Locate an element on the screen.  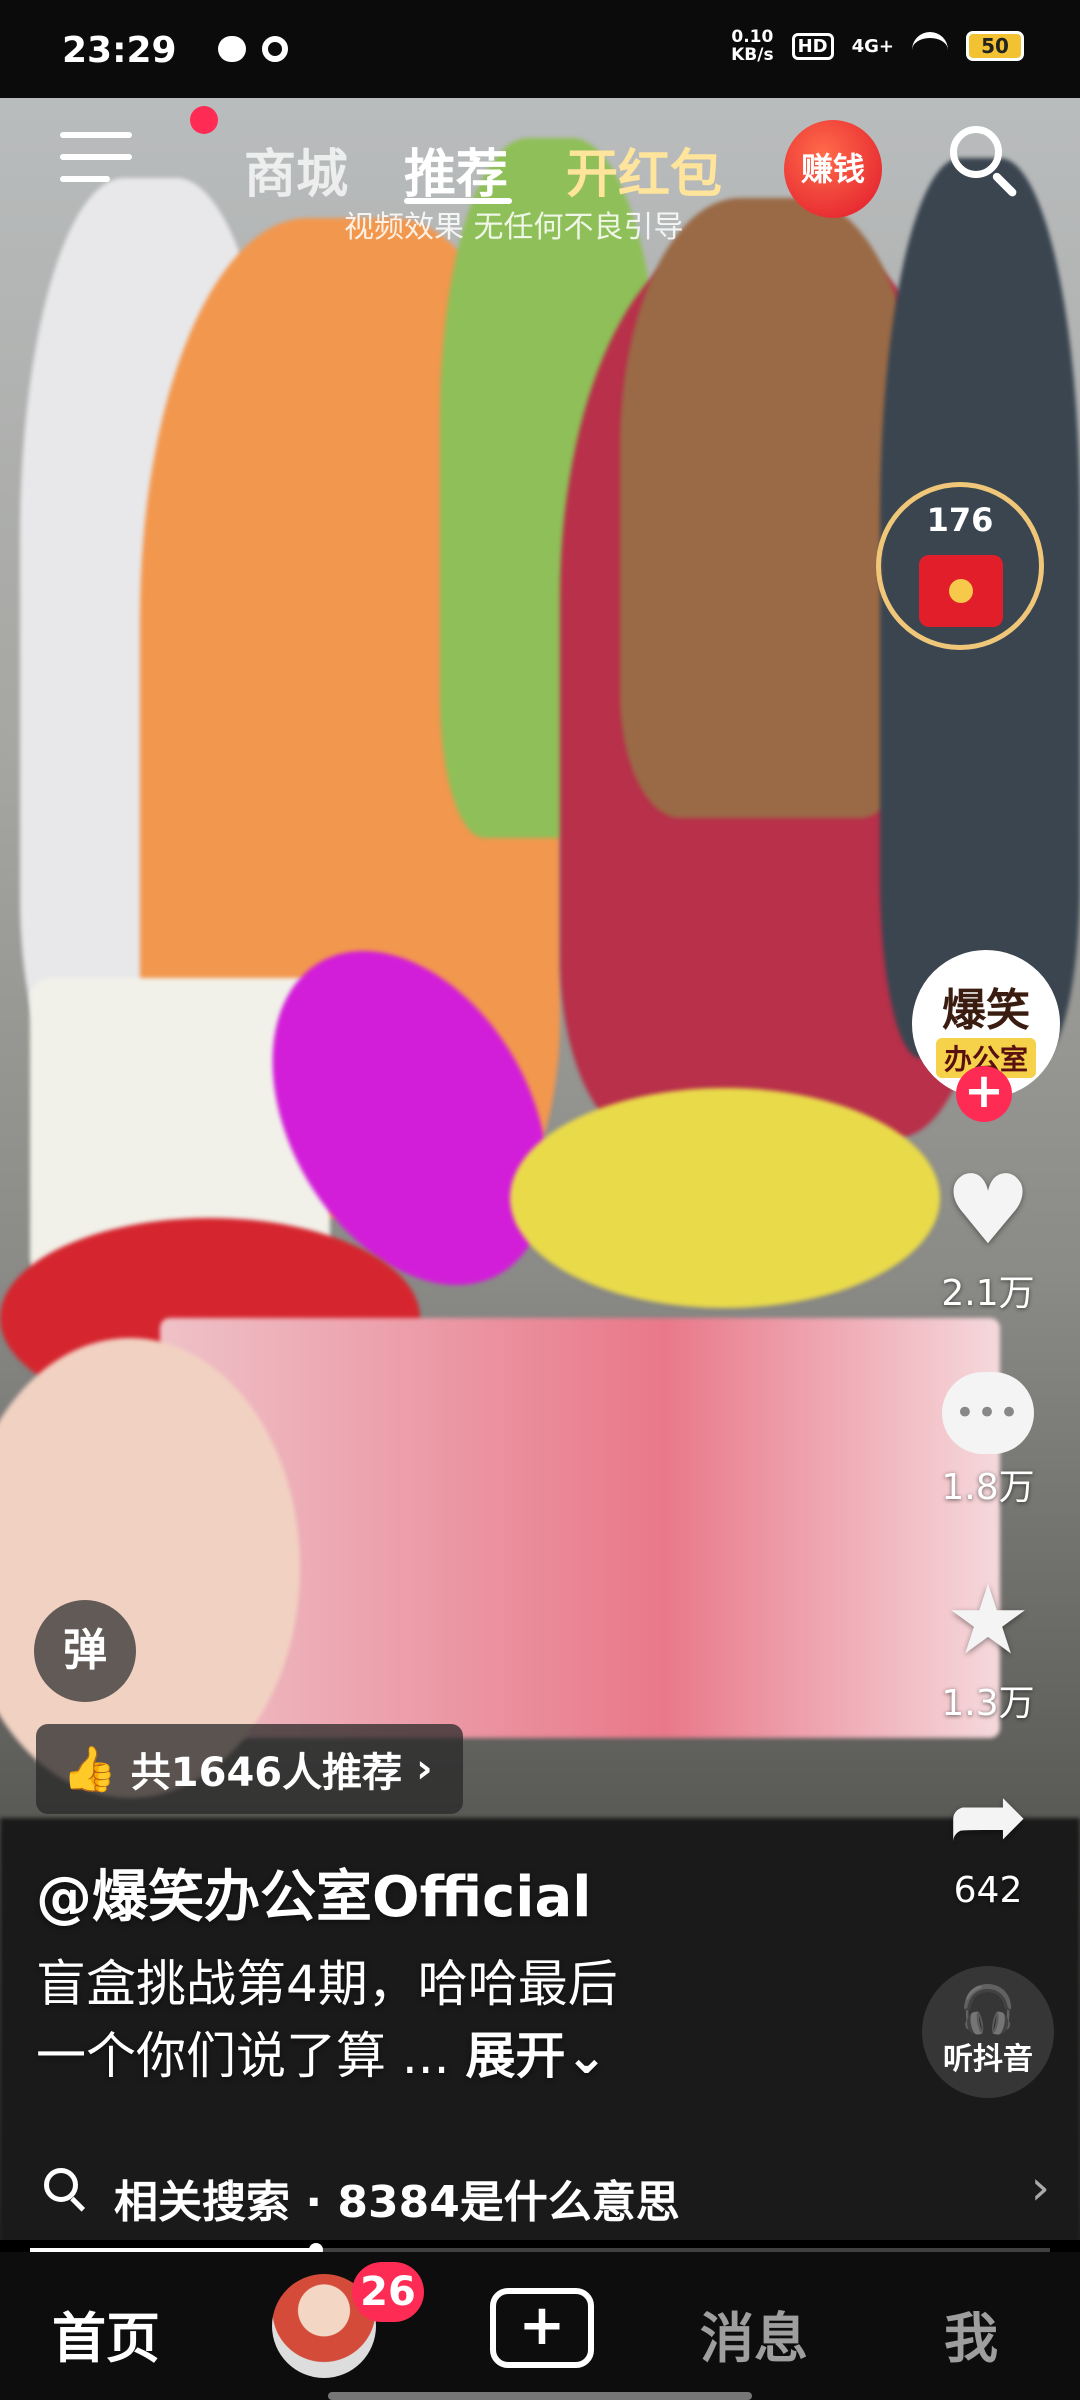
tab-open-red-packet: 开红包 is located at coordinates (644, 169).